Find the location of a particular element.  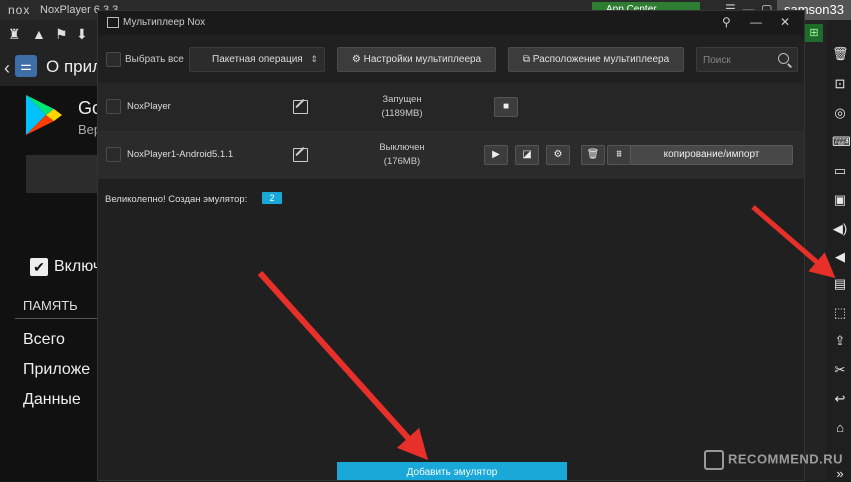

screenshot-icon: ⬚ is located at coordinates (840, 313).